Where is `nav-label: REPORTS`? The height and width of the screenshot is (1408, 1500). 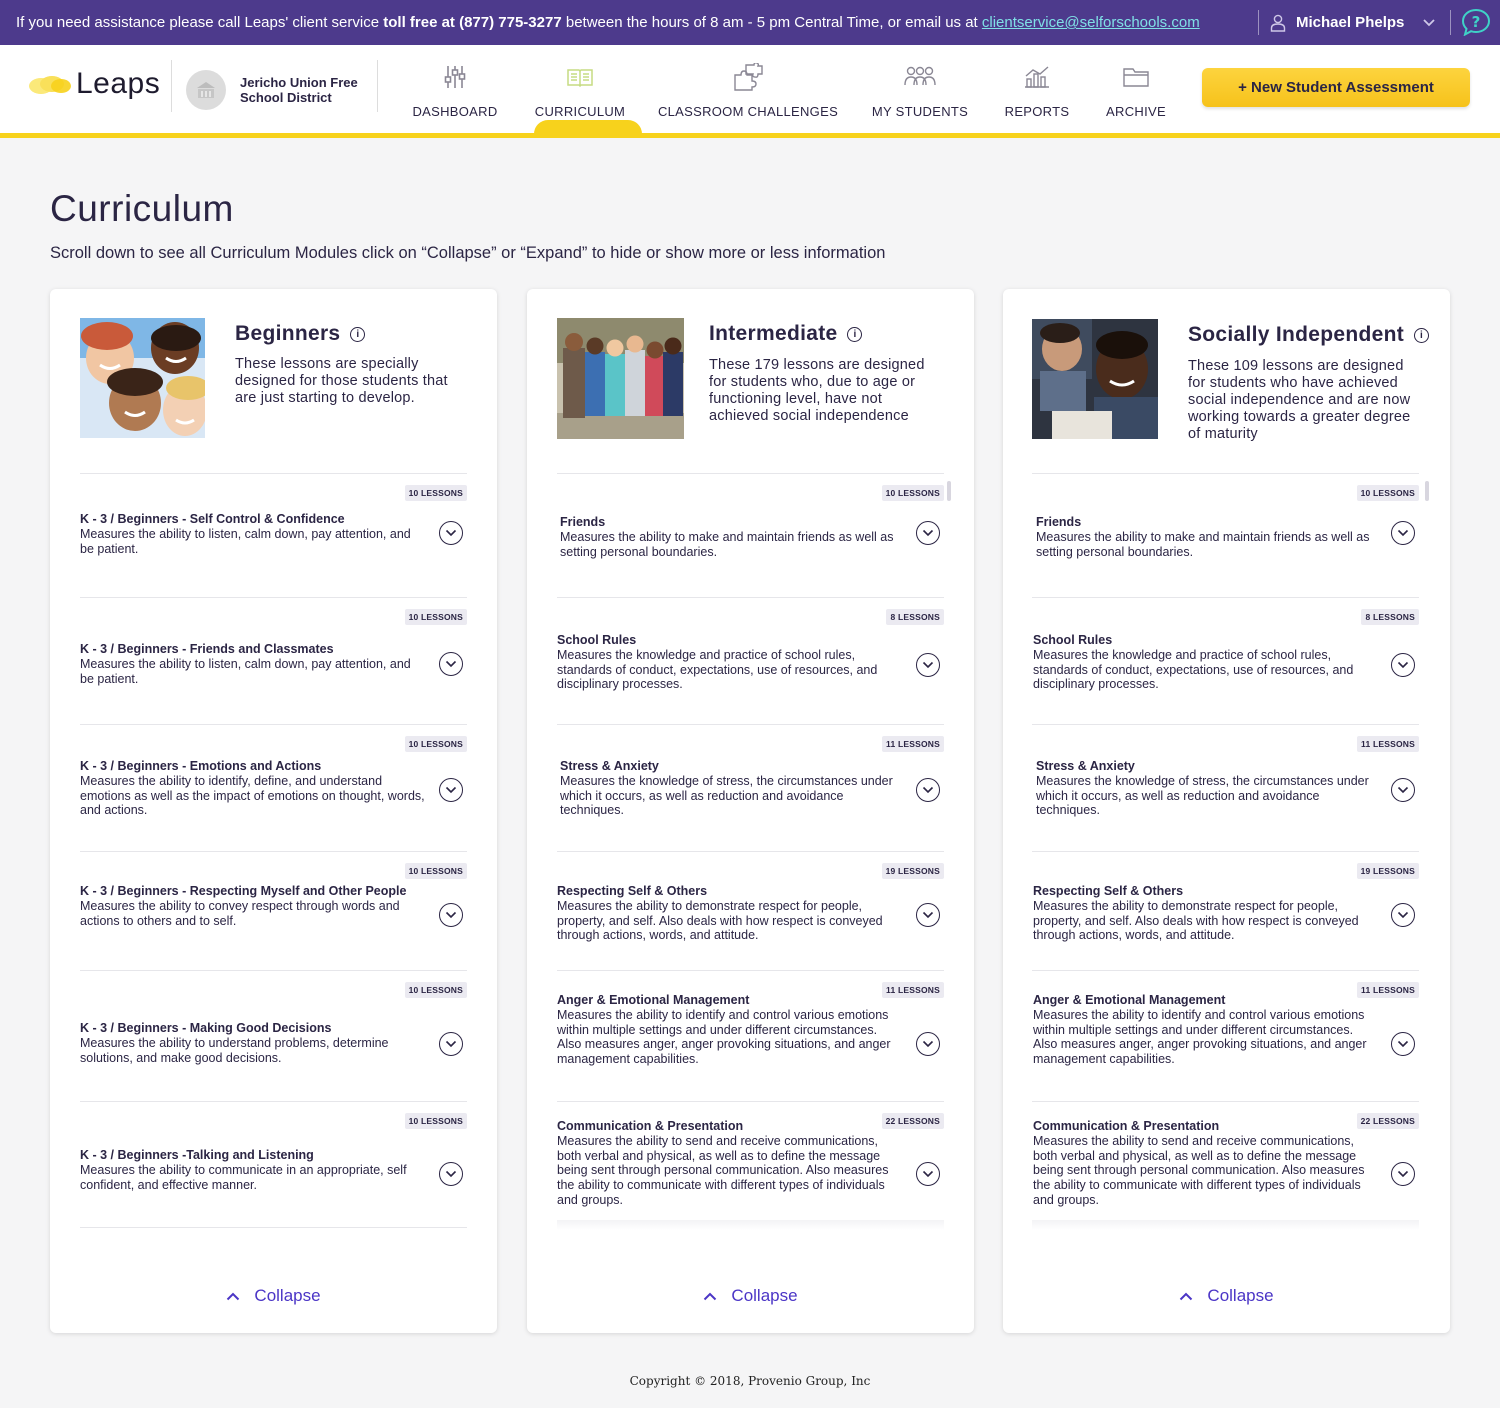
nav-label: REPORTS is located at coordinates (1037, 111).